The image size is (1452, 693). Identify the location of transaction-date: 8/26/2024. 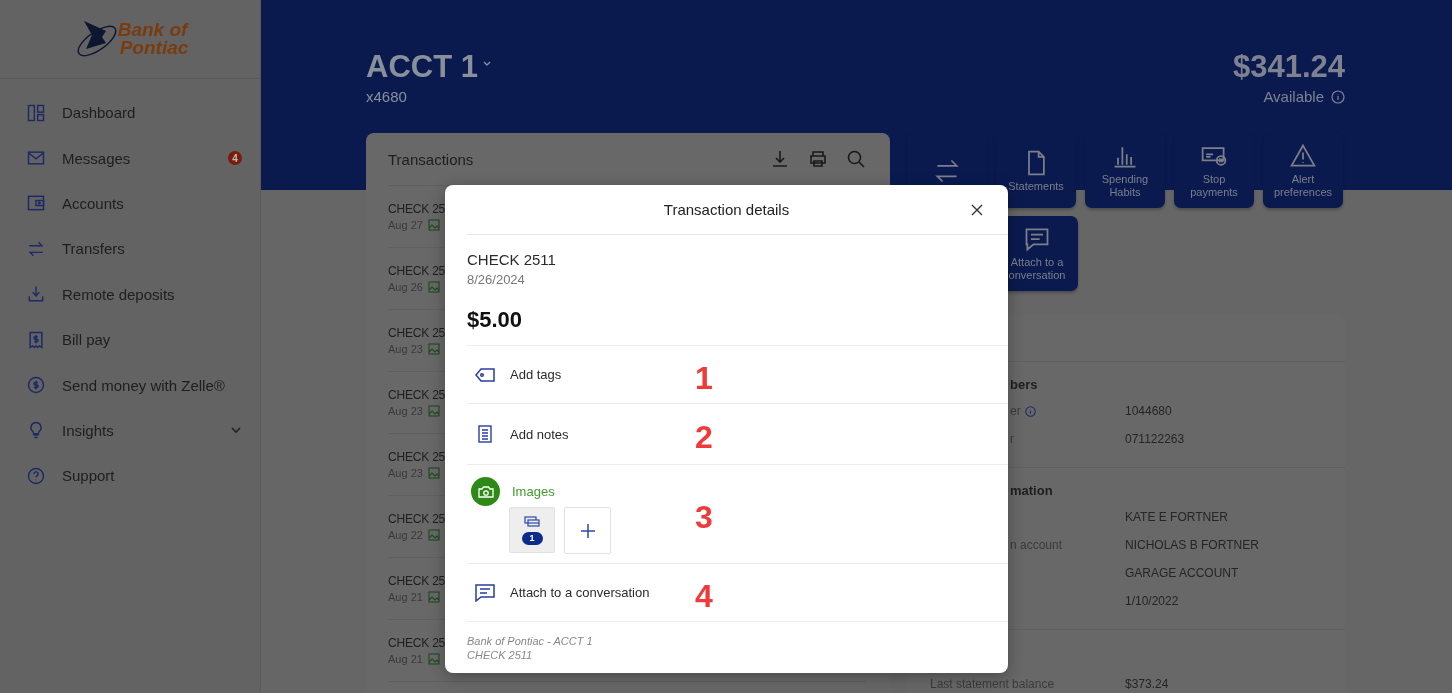
(496, 279).